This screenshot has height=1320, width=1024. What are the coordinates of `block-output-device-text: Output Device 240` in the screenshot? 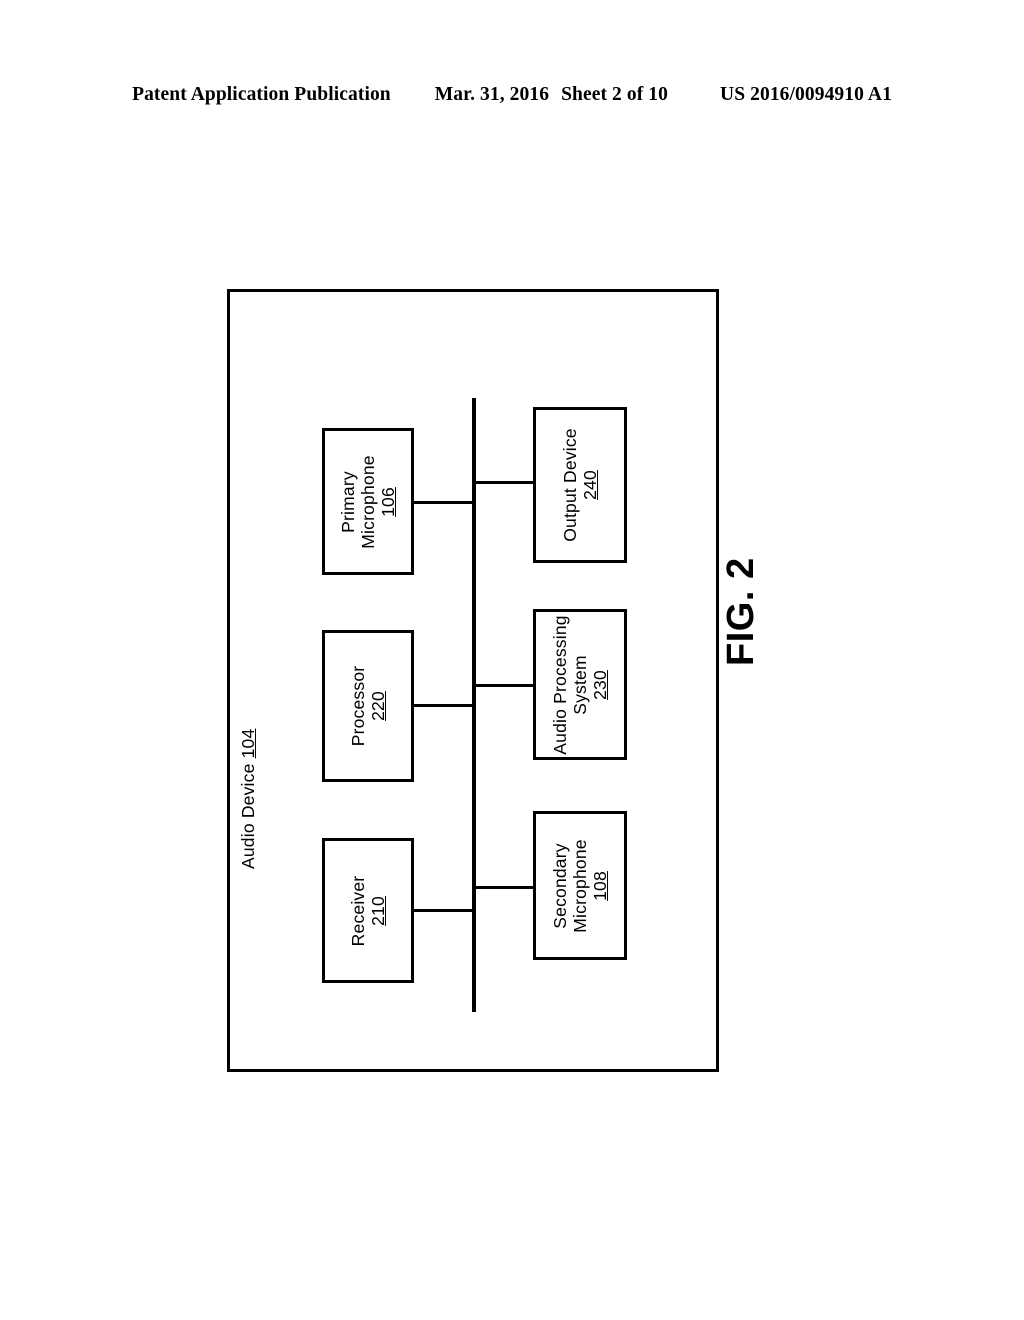 It's located at (580, 485).